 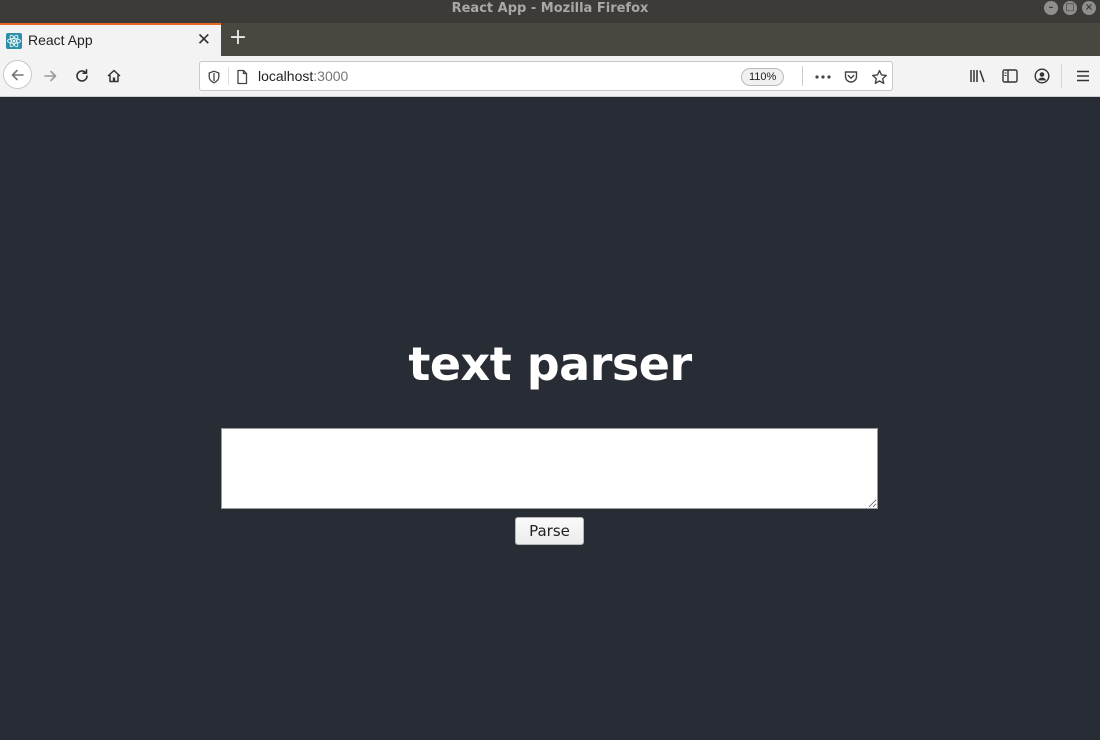 I want to click on url-separator, so click(x=802, y=76).